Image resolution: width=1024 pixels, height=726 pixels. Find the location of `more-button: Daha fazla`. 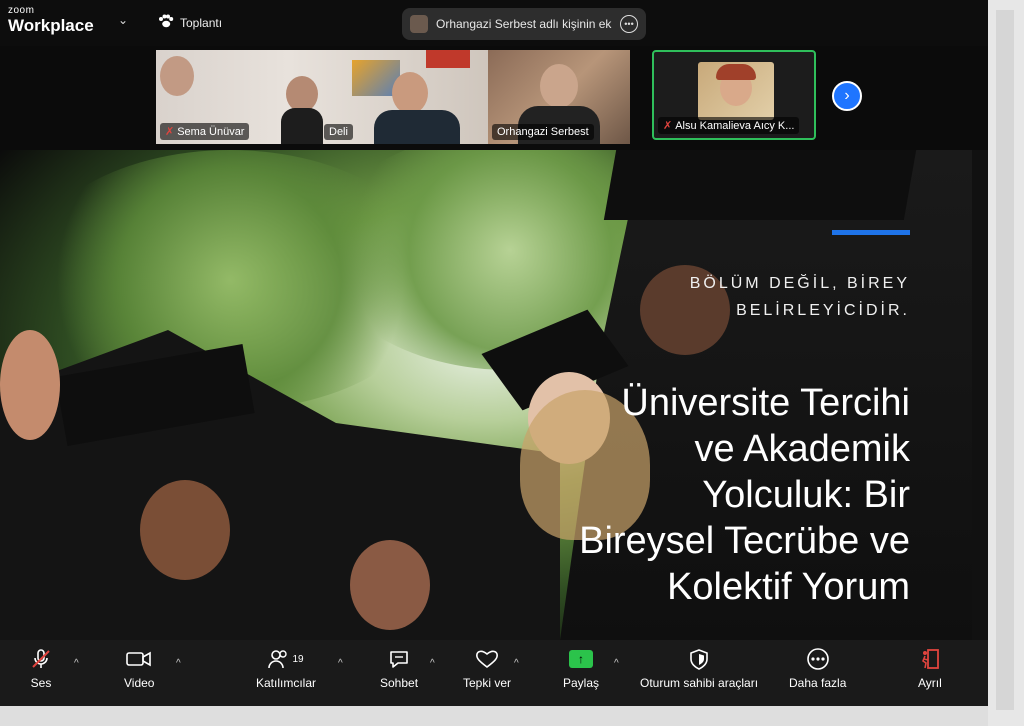

more-button: Daha fazla is located at coordinates (817, 669).